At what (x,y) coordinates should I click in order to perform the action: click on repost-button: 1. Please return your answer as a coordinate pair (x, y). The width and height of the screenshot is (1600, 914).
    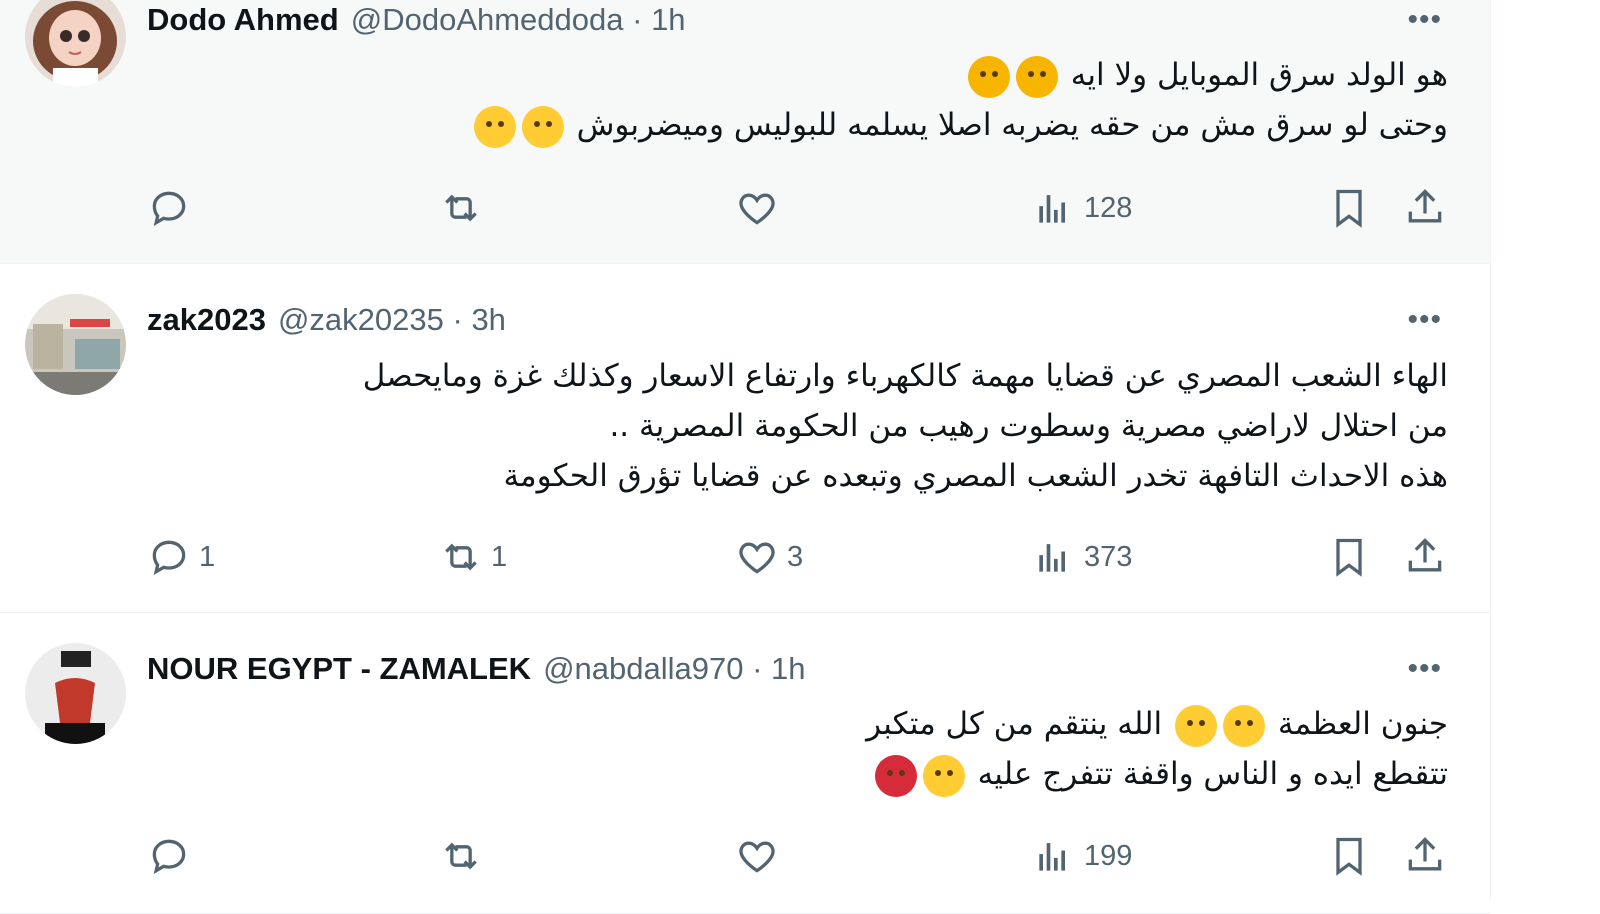
    Looking at the image, I should click on (473, 557).